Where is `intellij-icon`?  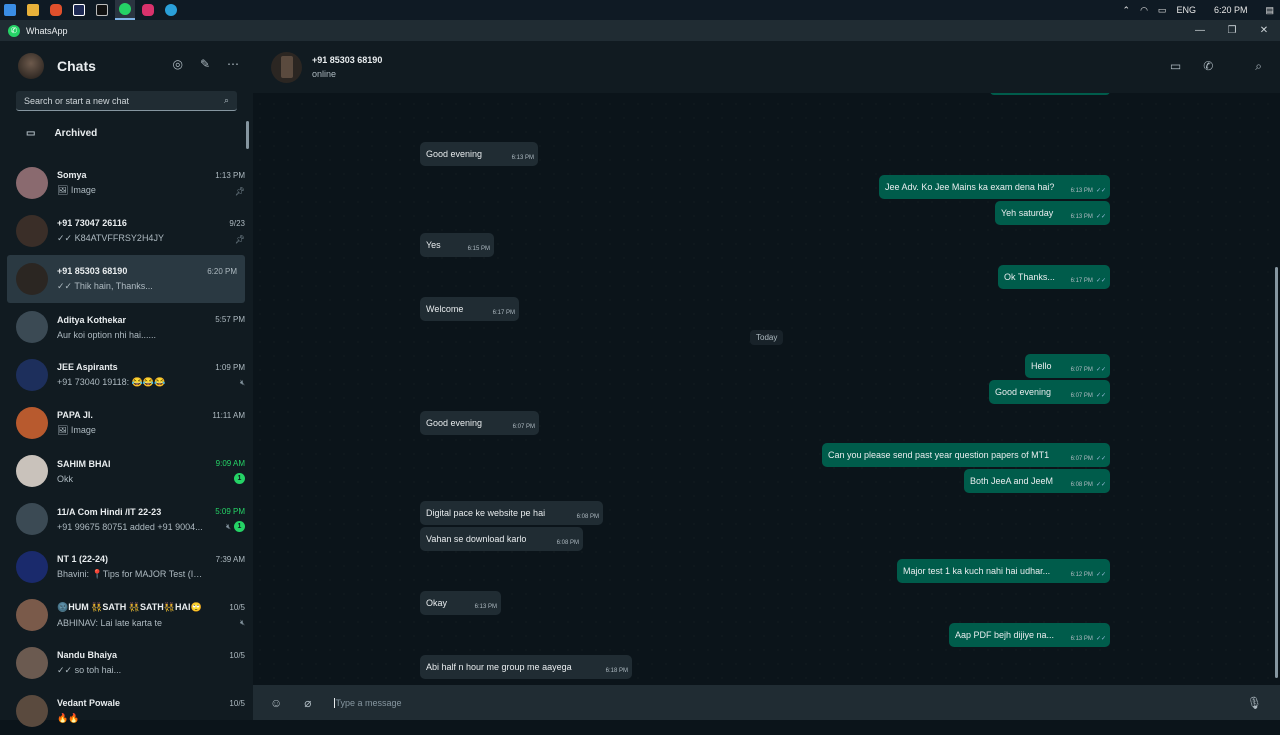
intellij-icon is located at coordinates (79, 10).